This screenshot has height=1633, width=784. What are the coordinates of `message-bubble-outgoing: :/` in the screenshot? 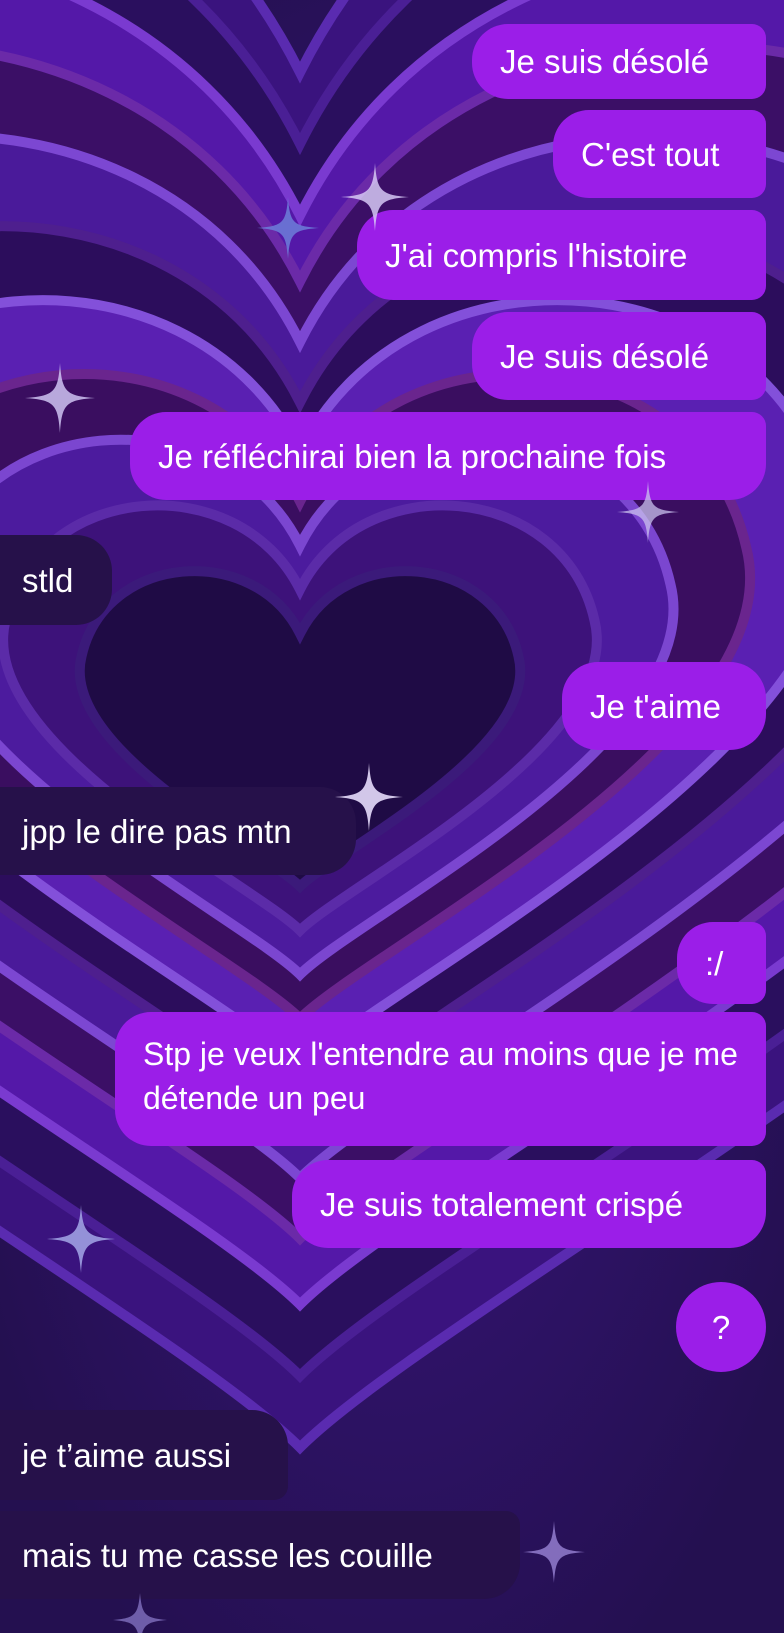 It's located at (721, 963).